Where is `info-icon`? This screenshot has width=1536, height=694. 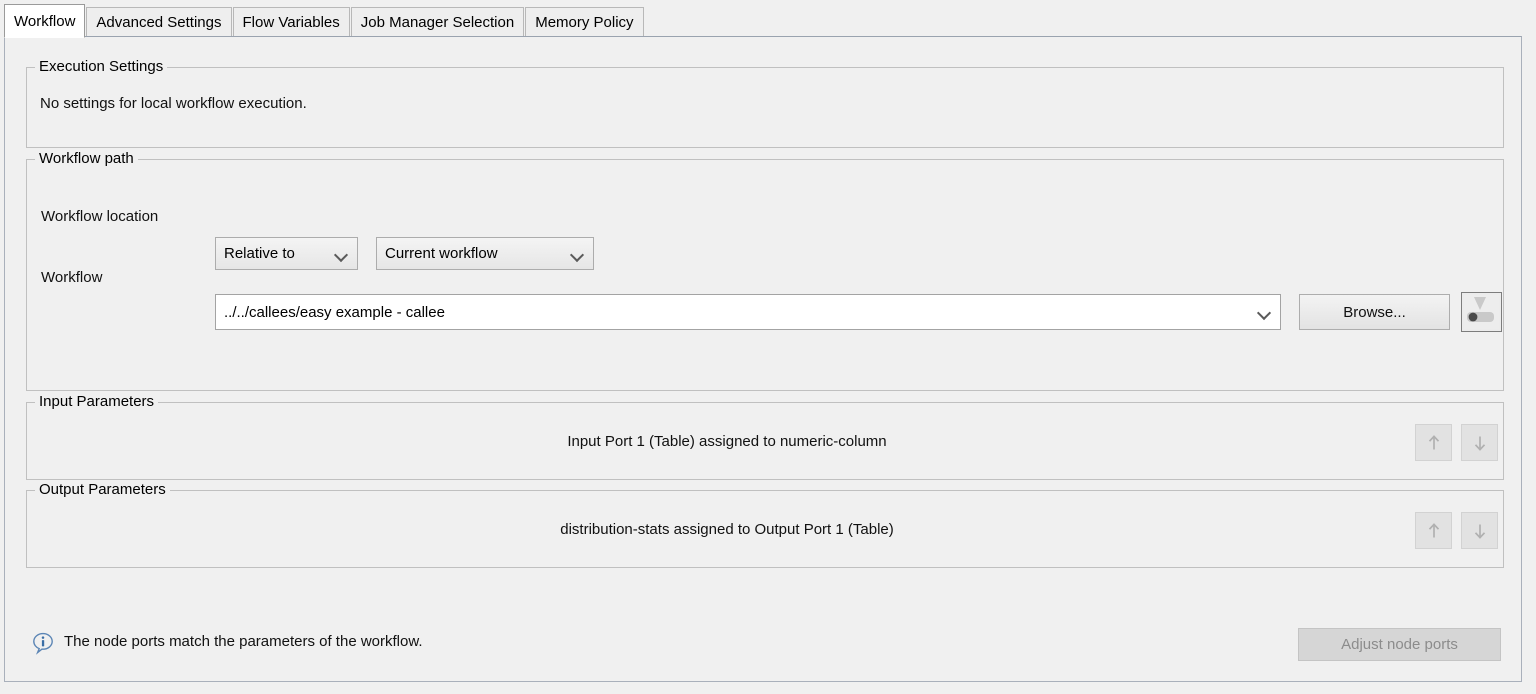 info-icon is located at coordinates (43, 643).